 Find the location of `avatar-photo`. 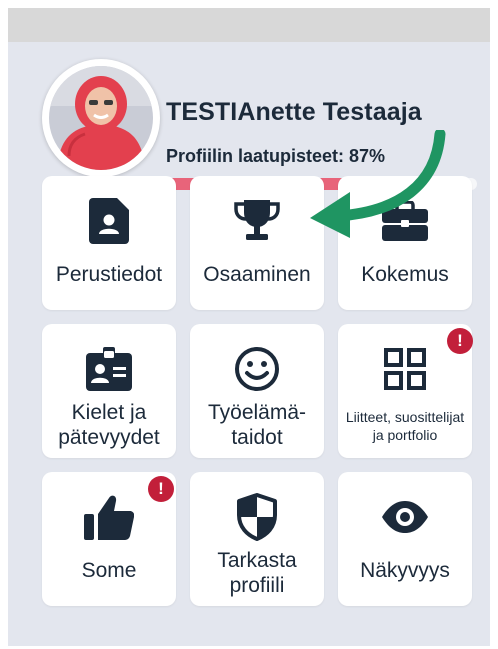

avatar-photo is located at coordinates (101, 118).